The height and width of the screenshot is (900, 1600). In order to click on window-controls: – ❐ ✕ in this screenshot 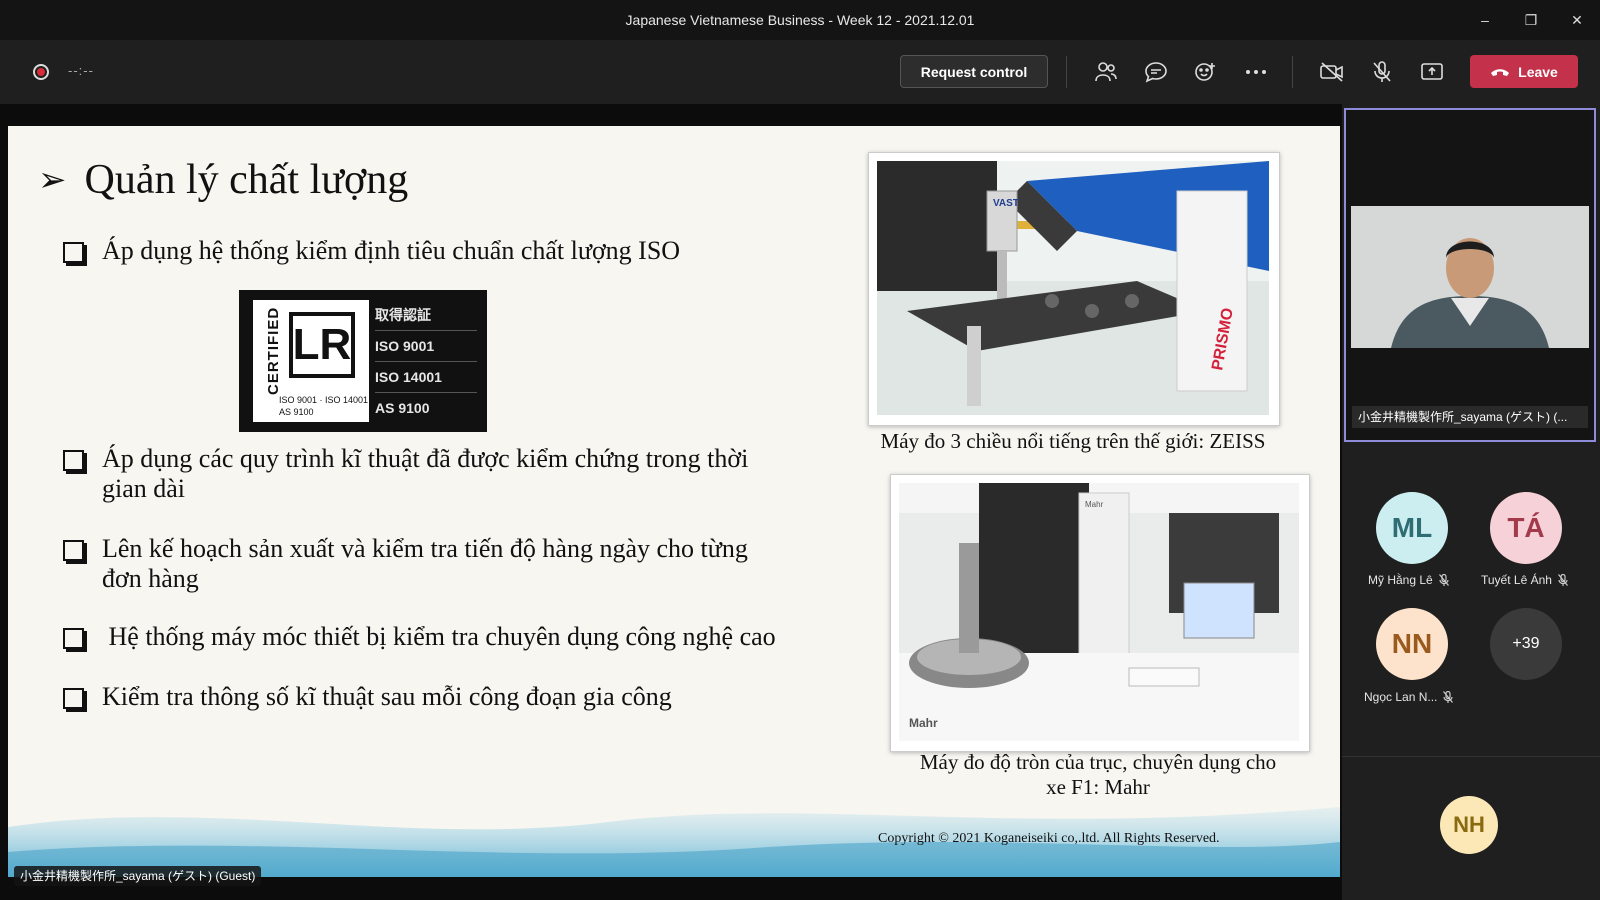, I will do `click(1531, 20)`.